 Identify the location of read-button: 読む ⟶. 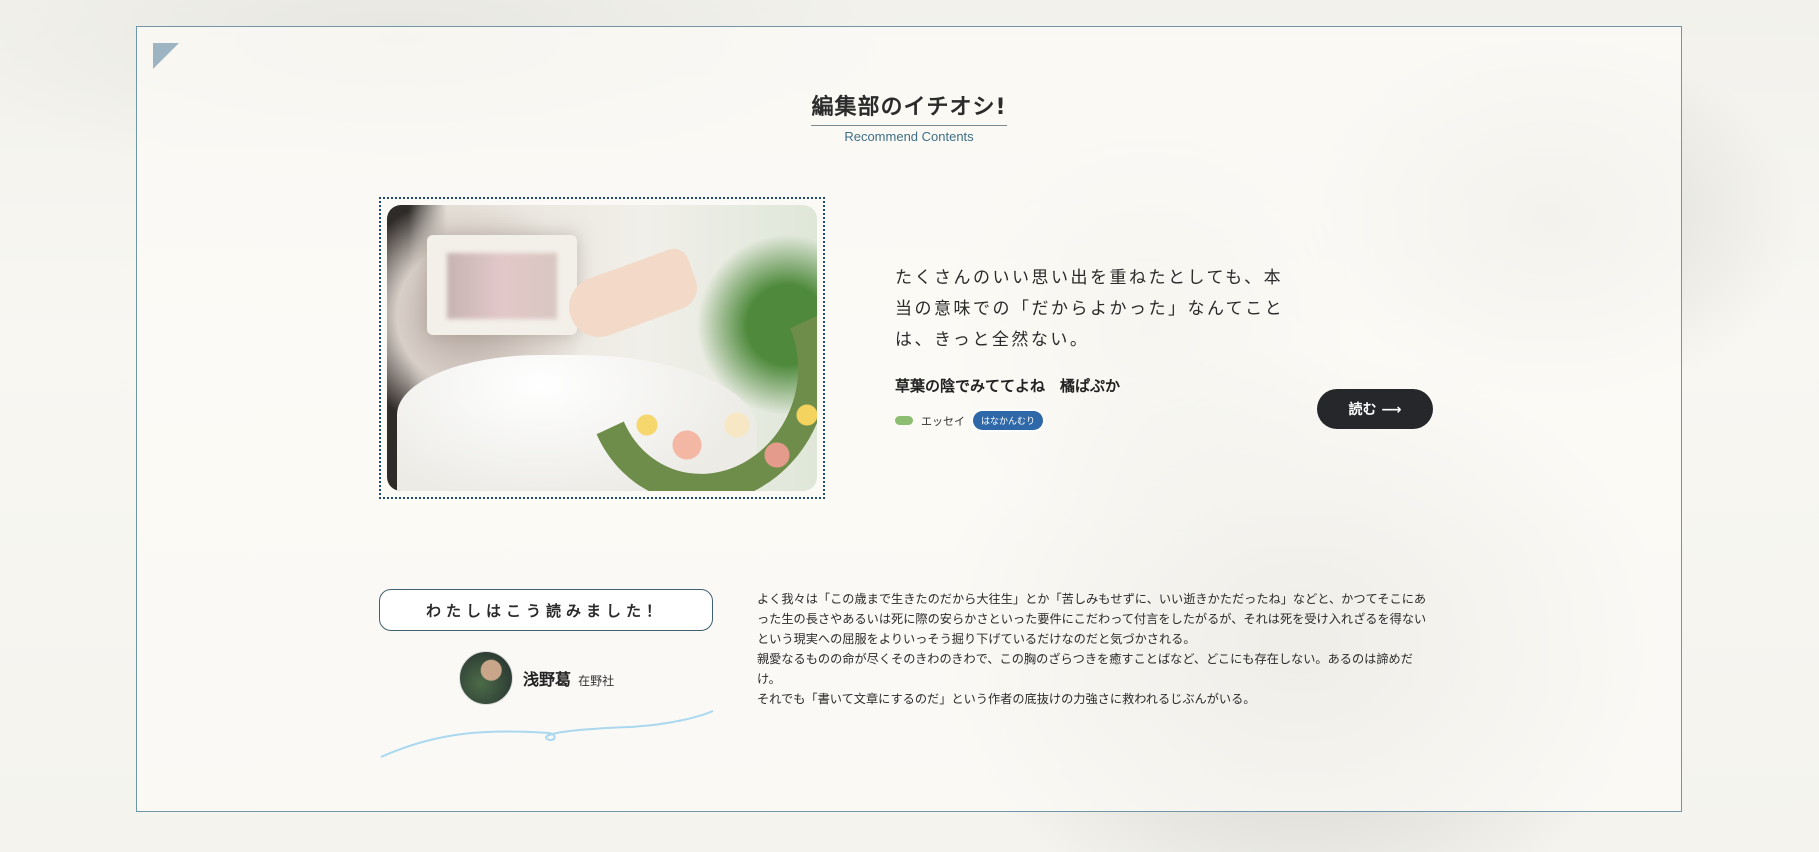
(1375, 409).